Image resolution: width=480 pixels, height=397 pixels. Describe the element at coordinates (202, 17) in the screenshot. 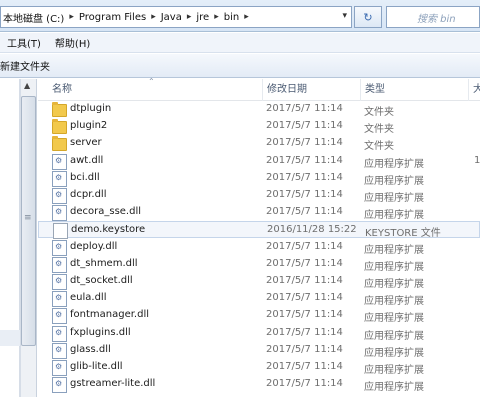

I see `breadcrumb-jre: jre` at that location.